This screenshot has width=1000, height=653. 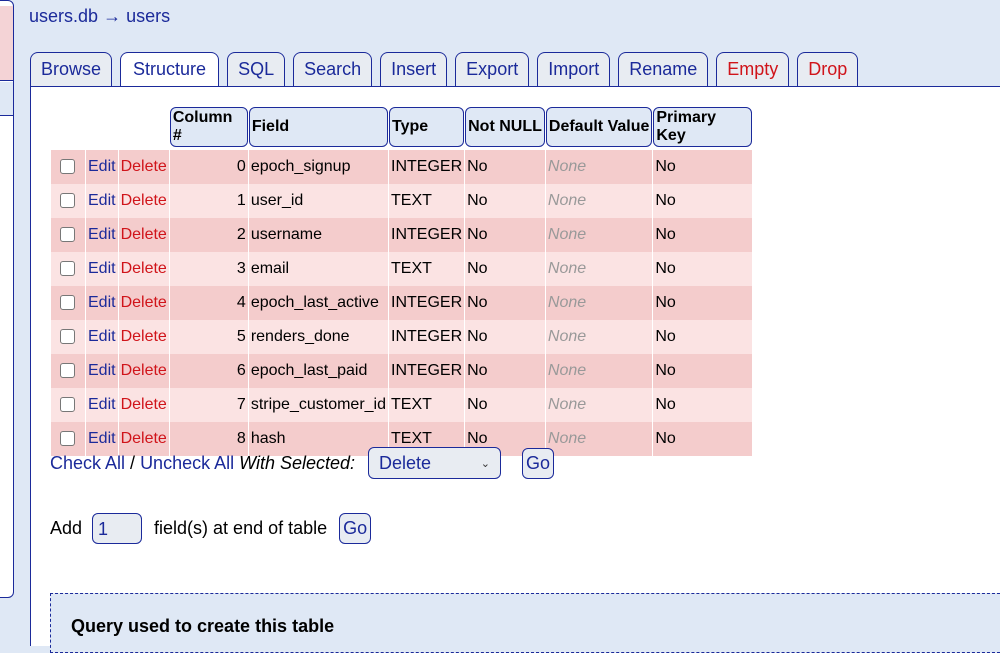 What do you see at coordinates (318, 337) in the screenshot?
I see `field-name: renders_done` at bounding box center [318, 337].